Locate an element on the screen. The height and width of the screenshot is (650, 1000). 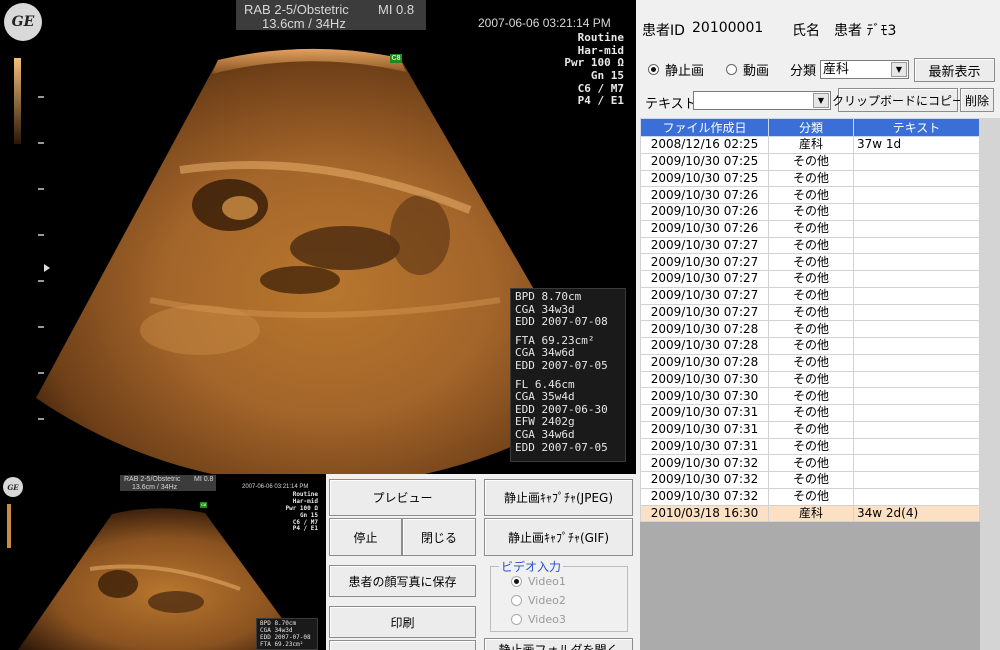
patient-name-value: 患者 ﾃﾞﾓ3 is located at coordinates (865, 31).